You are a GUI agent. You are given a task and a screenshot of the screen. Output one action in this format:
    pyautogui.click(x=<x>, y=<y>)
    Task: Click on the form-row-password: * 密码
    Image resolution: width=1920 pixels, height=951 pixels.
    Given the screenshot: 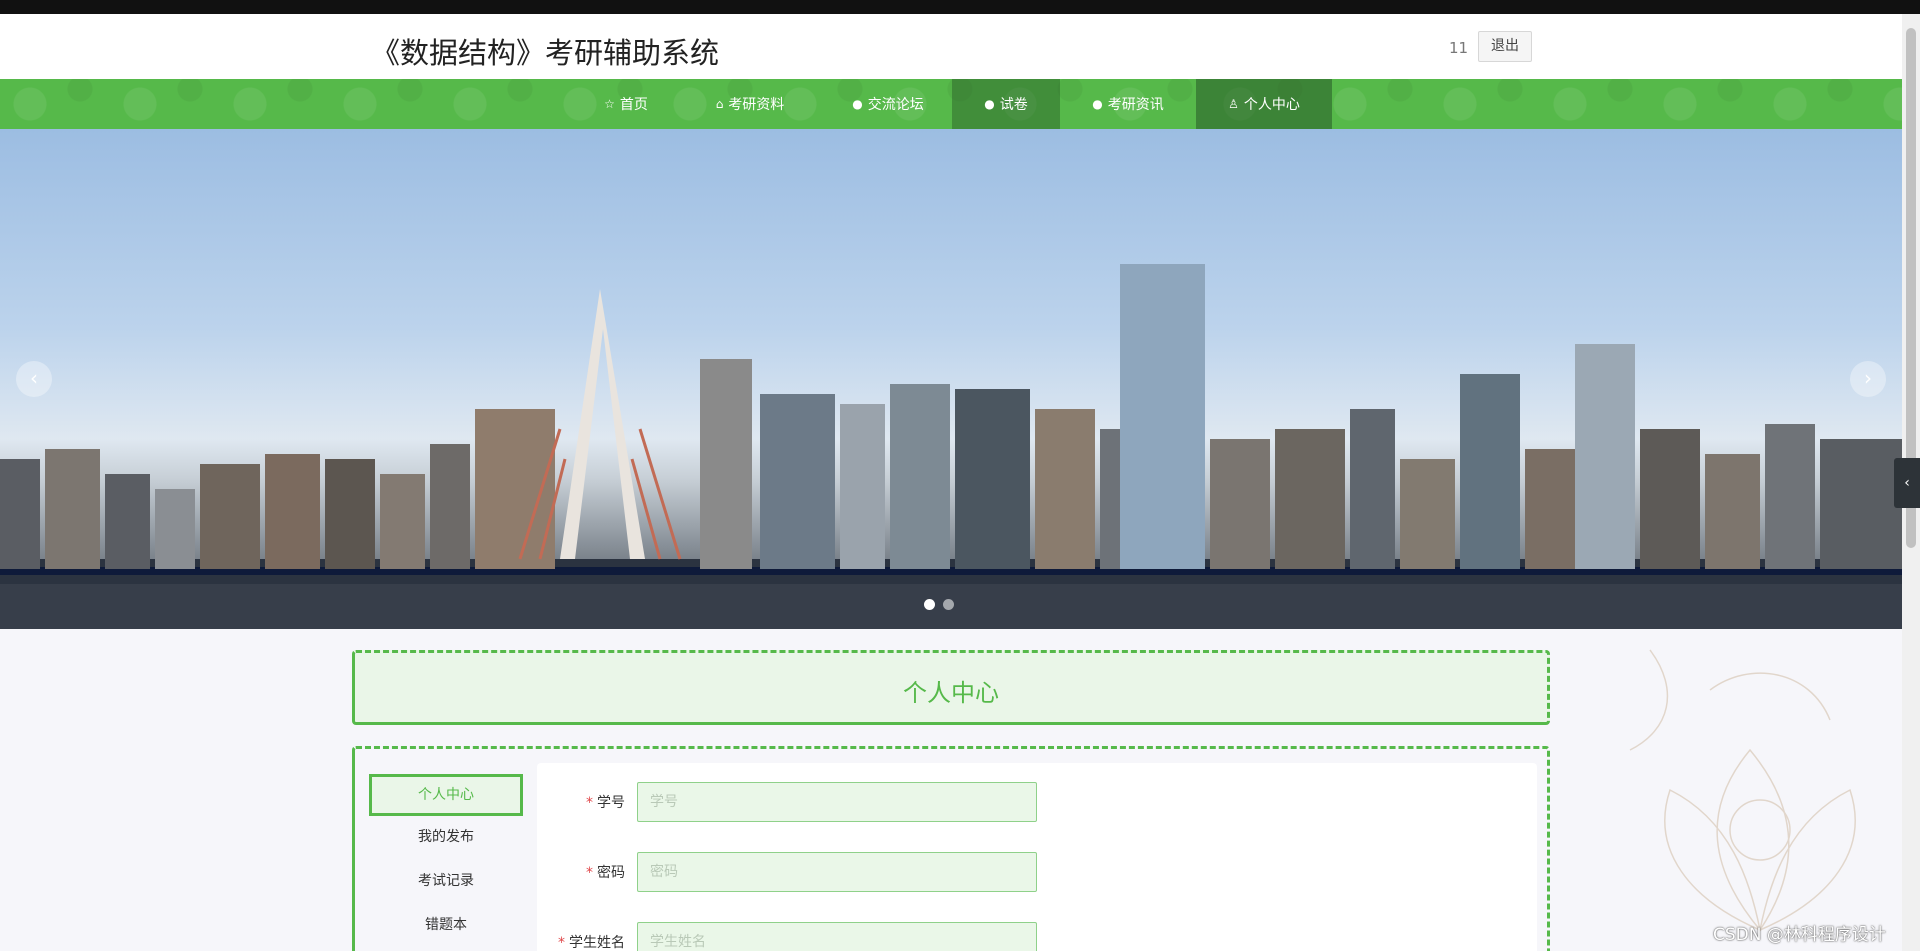 What is the action you would take?
    pyautogui.click(x=837, y=872)
    